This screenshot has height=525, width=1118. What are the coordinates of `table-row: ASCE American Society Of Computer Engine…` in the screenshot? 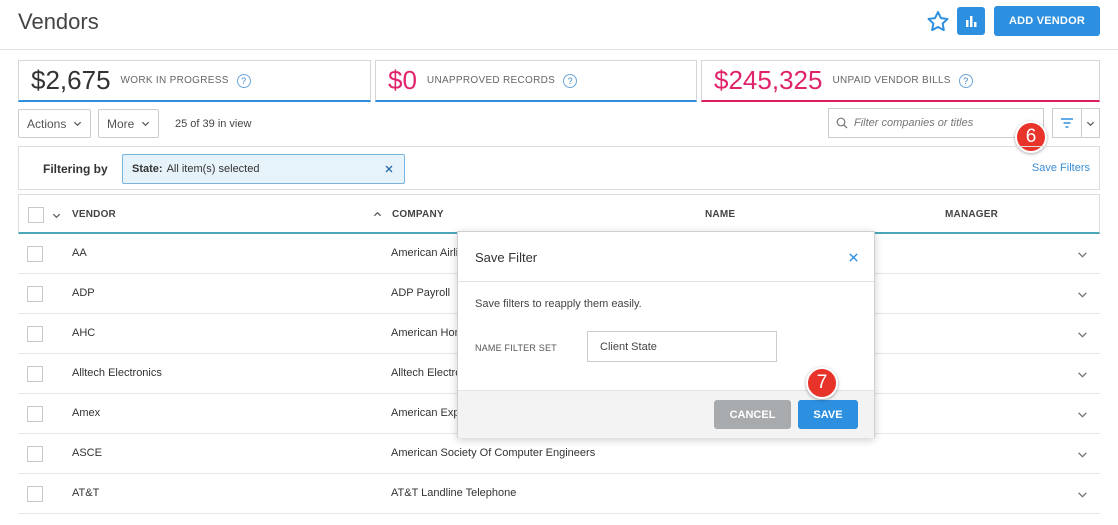 It's located at (559, 454).